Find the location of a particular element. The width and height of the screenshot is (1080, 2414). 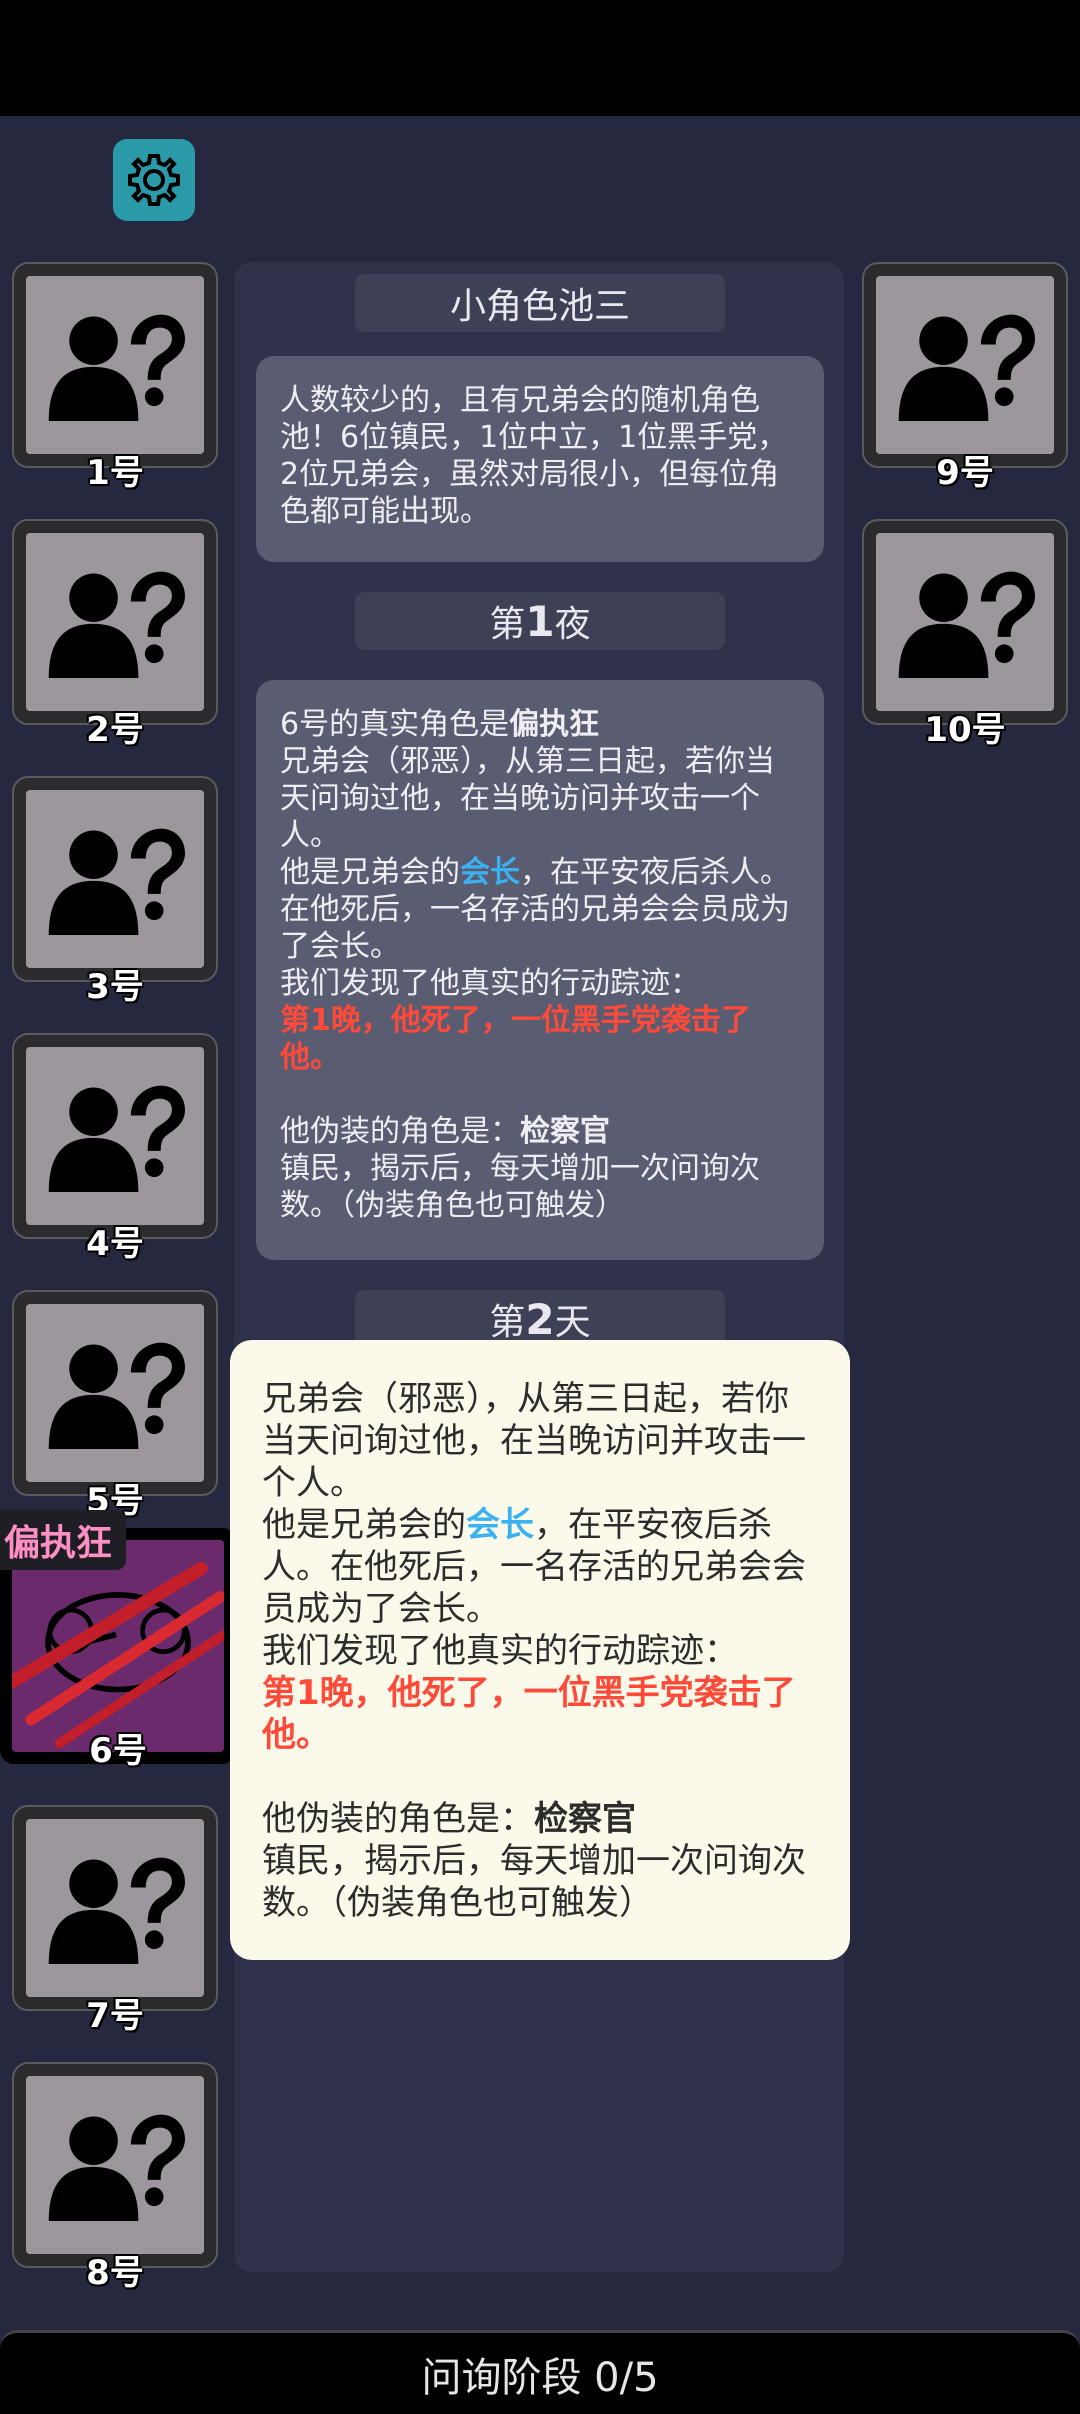

night-suffix: 夜 is located at coordinates (572, 624).